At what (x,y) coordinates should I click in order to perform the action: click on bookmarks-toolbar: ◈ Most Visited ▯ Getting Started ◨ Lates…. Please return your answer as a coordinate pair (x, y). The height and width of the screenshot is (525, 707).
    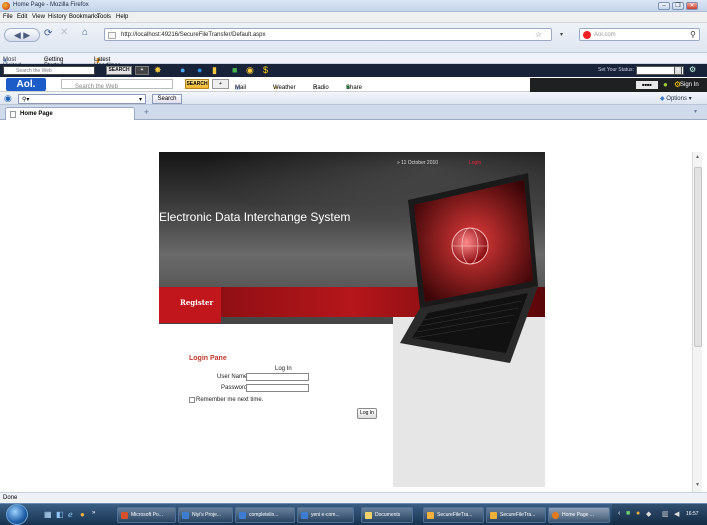
    Looking at the image, I should click on (353, 61).